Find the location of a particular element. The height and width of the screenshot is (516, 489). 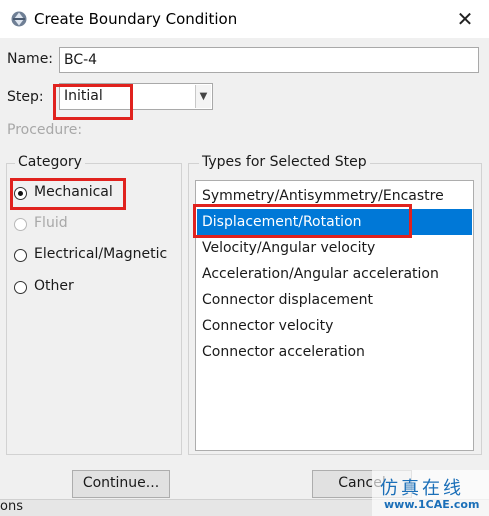

list-item: Symmetry/Antisymmetry/Encastre is located at coordinates (334, 196).